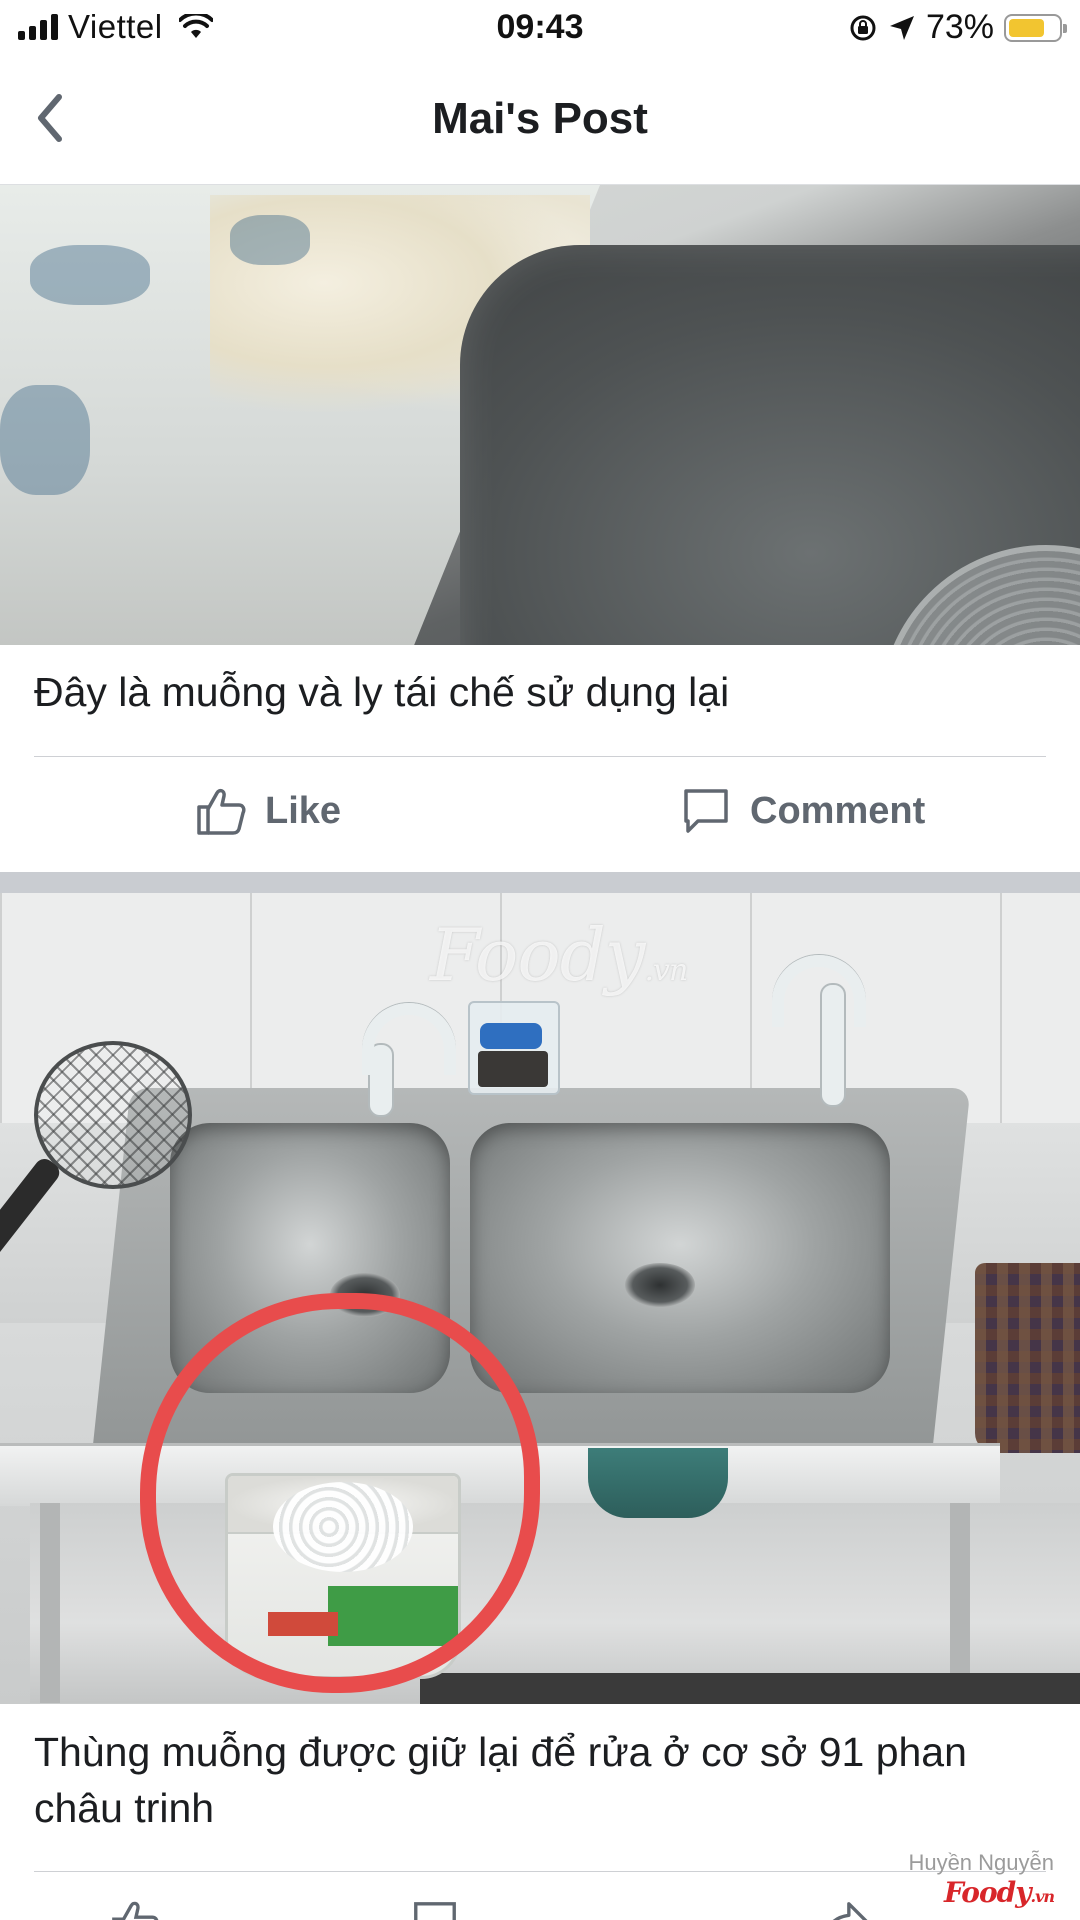  I want to click on battery-percent: 73%, so click(959, 27).